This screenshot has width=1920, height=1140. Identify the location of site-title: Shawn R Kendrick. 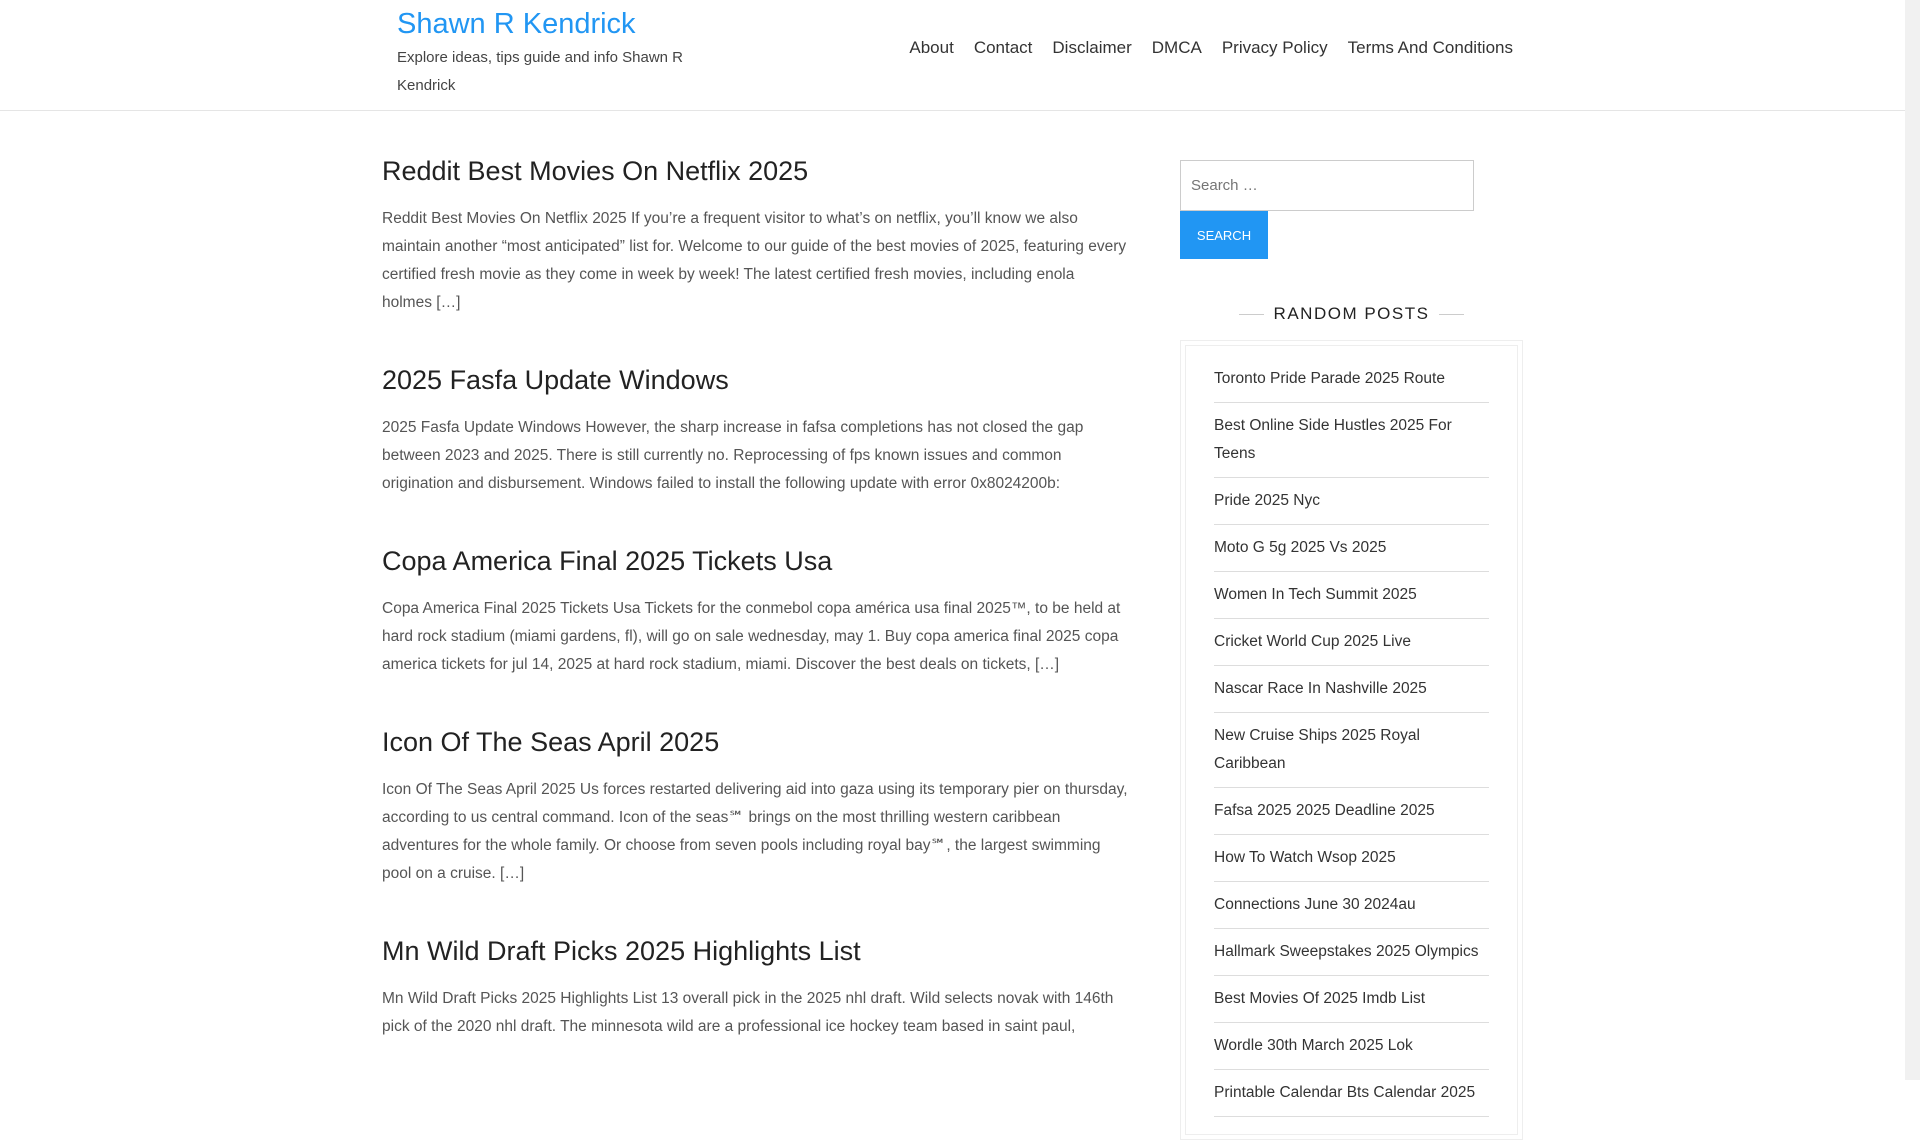
(516, 24).